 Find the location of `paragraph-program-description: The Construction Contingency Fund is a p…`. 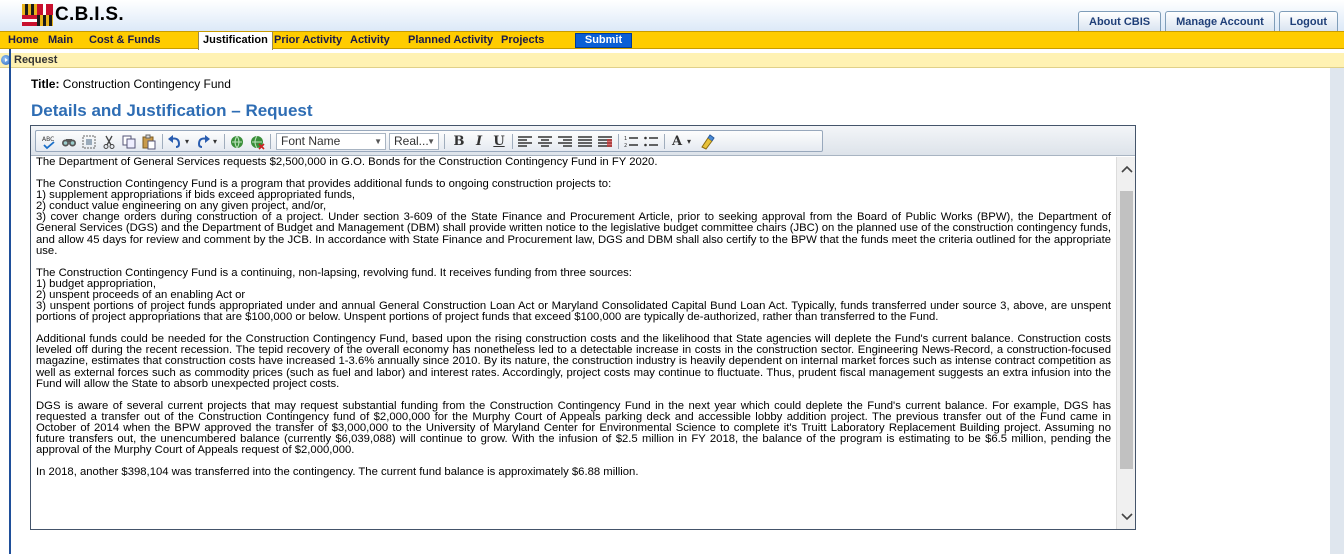

paragraph-program-description: The Construction Contingency Fund is a p… is located at coordinates (573, 217).